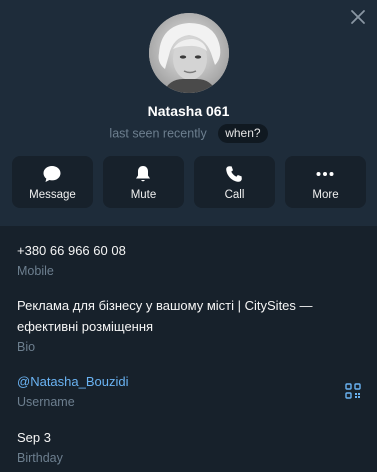 The image size is (377, 472). I want to click on birthday-date: Sep 3, so click(34, 437).